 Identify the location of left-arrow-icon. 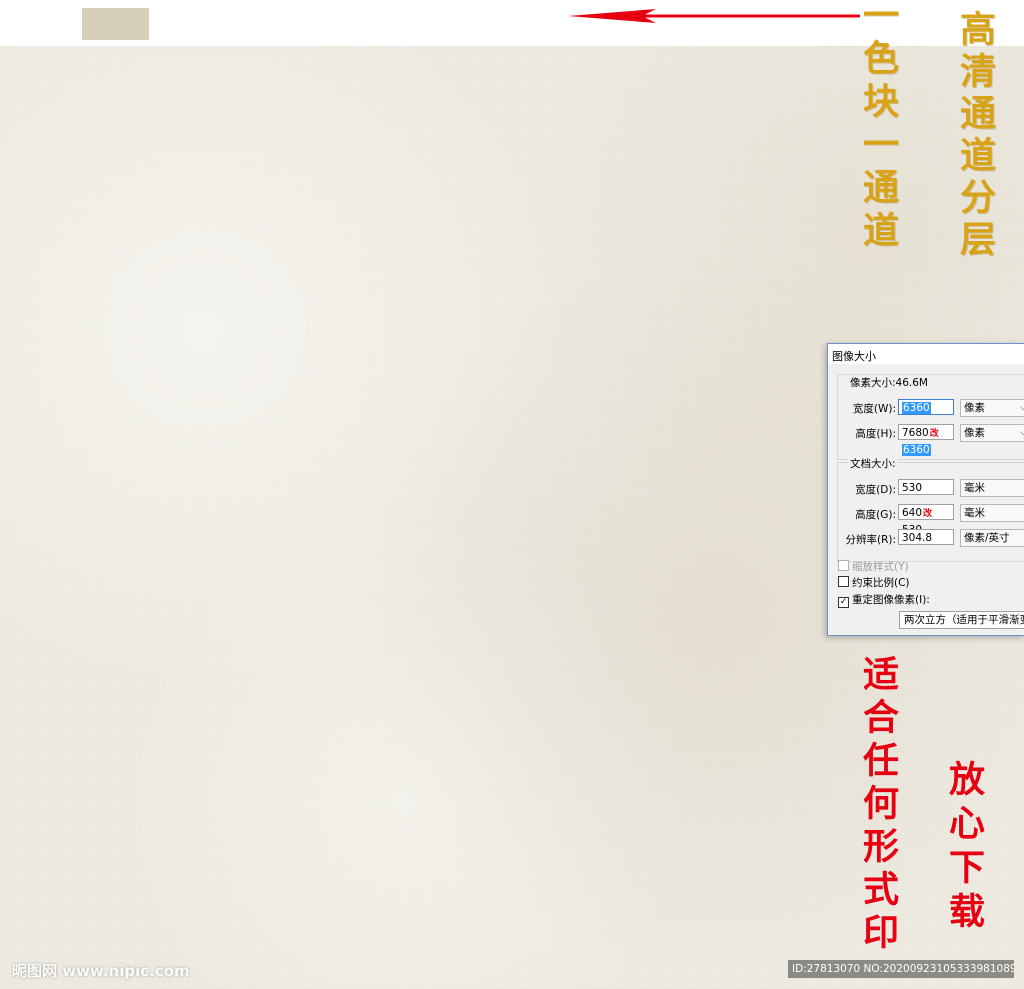
(714, 16).